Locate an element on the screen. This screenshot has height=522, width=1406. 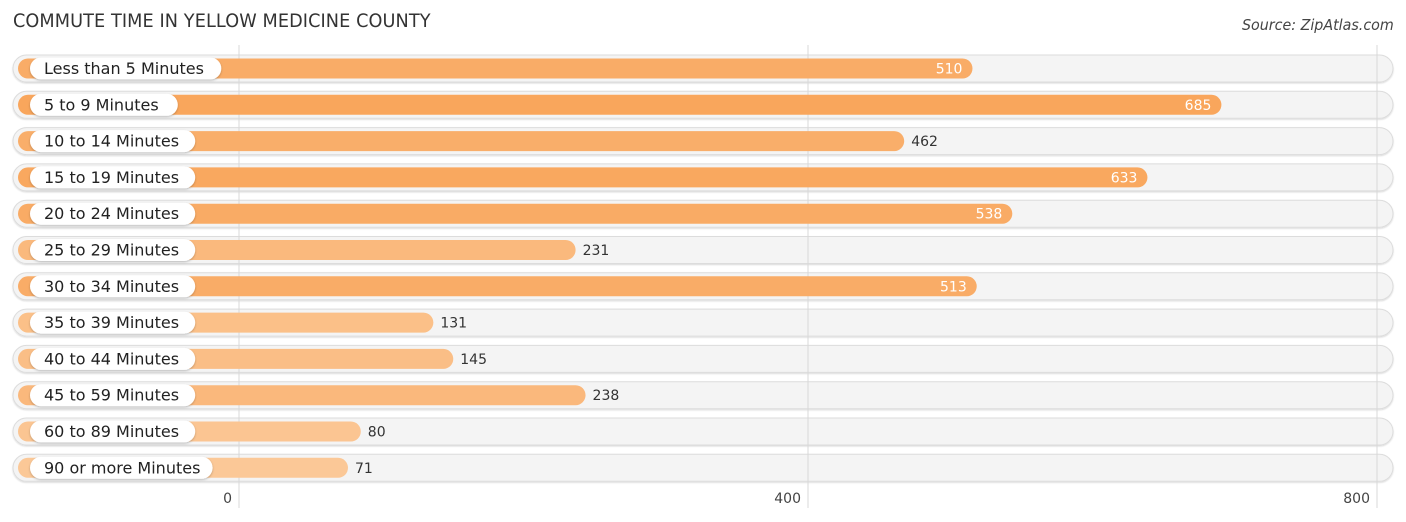
bar-row: 10 to 14 Minutes 462 is located at coordinates (478, 141).